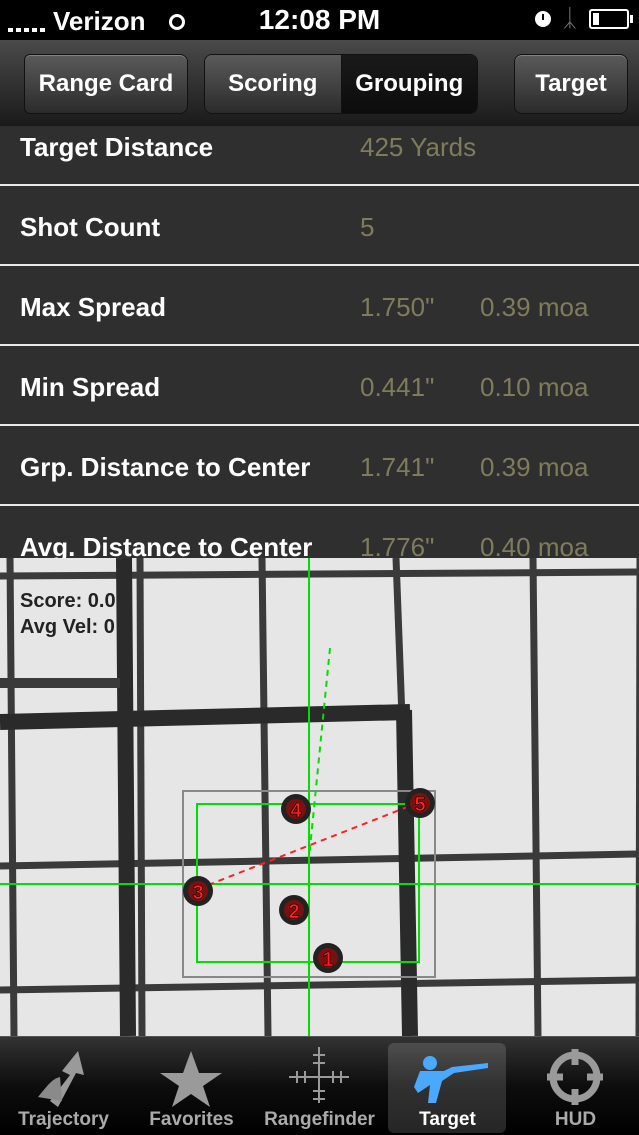  What do you see at coordinates (191, 1079) in the screenshot?
I see `star-icon` at bounding box center [191, 1079].